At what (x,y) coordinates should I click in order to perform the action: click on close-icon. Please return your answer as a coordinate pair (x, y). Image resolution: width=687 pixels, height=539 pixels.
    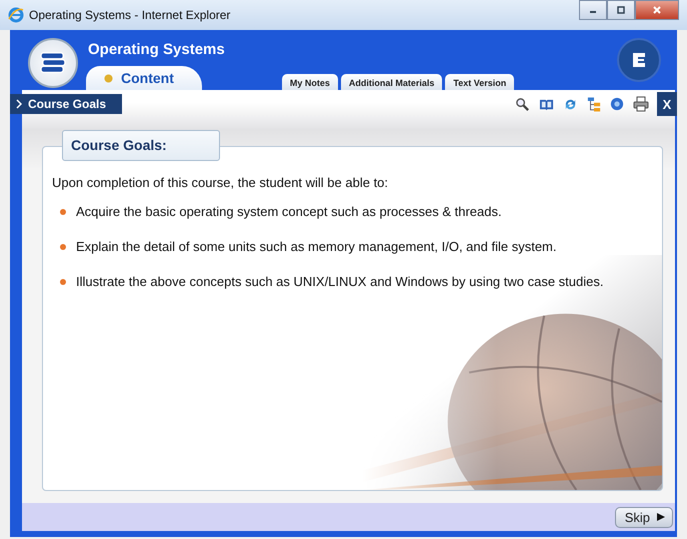
    Looking at the image, I should click on (657, 10).